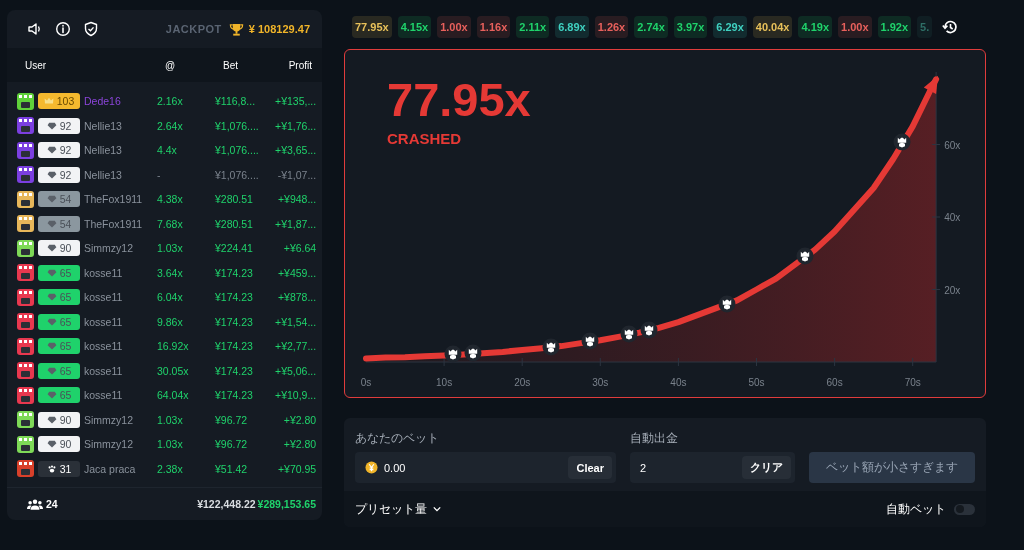 The height and width of the screenshot is (550, 1024). Describe the element at coordinates (52, 504) in the screenshot. I see `player-count: 24` at that location.